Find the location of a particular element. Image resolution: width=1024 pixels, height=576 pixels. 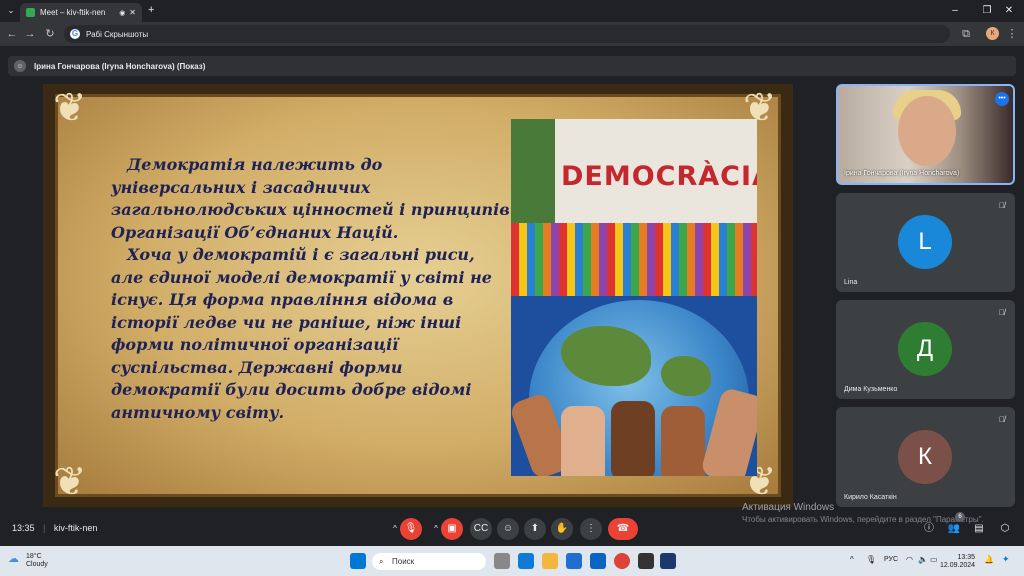

task-view-icon is located at coordinates (502, 561).